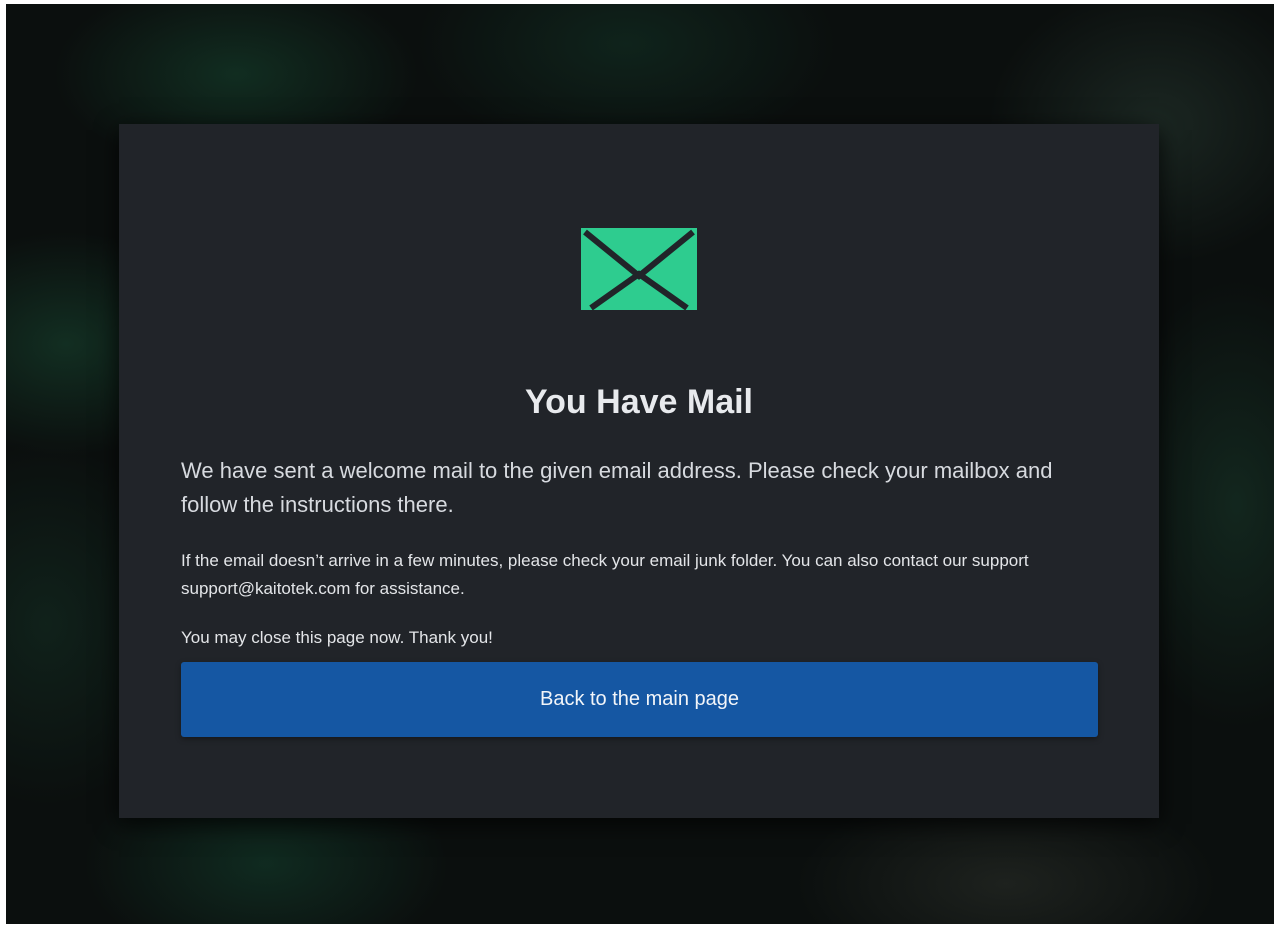  What do you see at coordinates (639, 699) in the screenshot?
I see `back-to-main-page-button: Back to the main page` at bounding box center [639, 699].